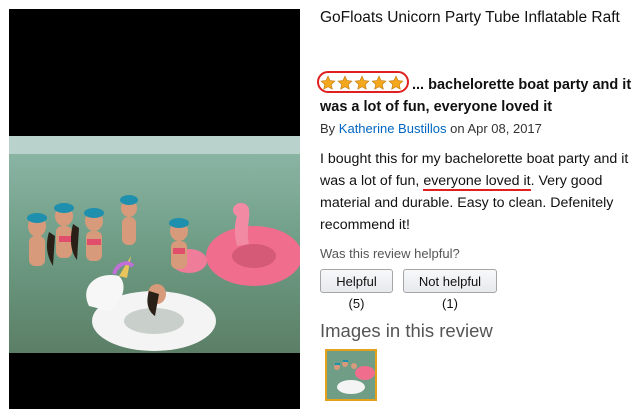 Image resolution: width=640 pixels, height=409 pixels. Describe the element at coordinates (450, 290) in the screenshot. I see `not-helpful-button: Not helpful (1)` at that location.